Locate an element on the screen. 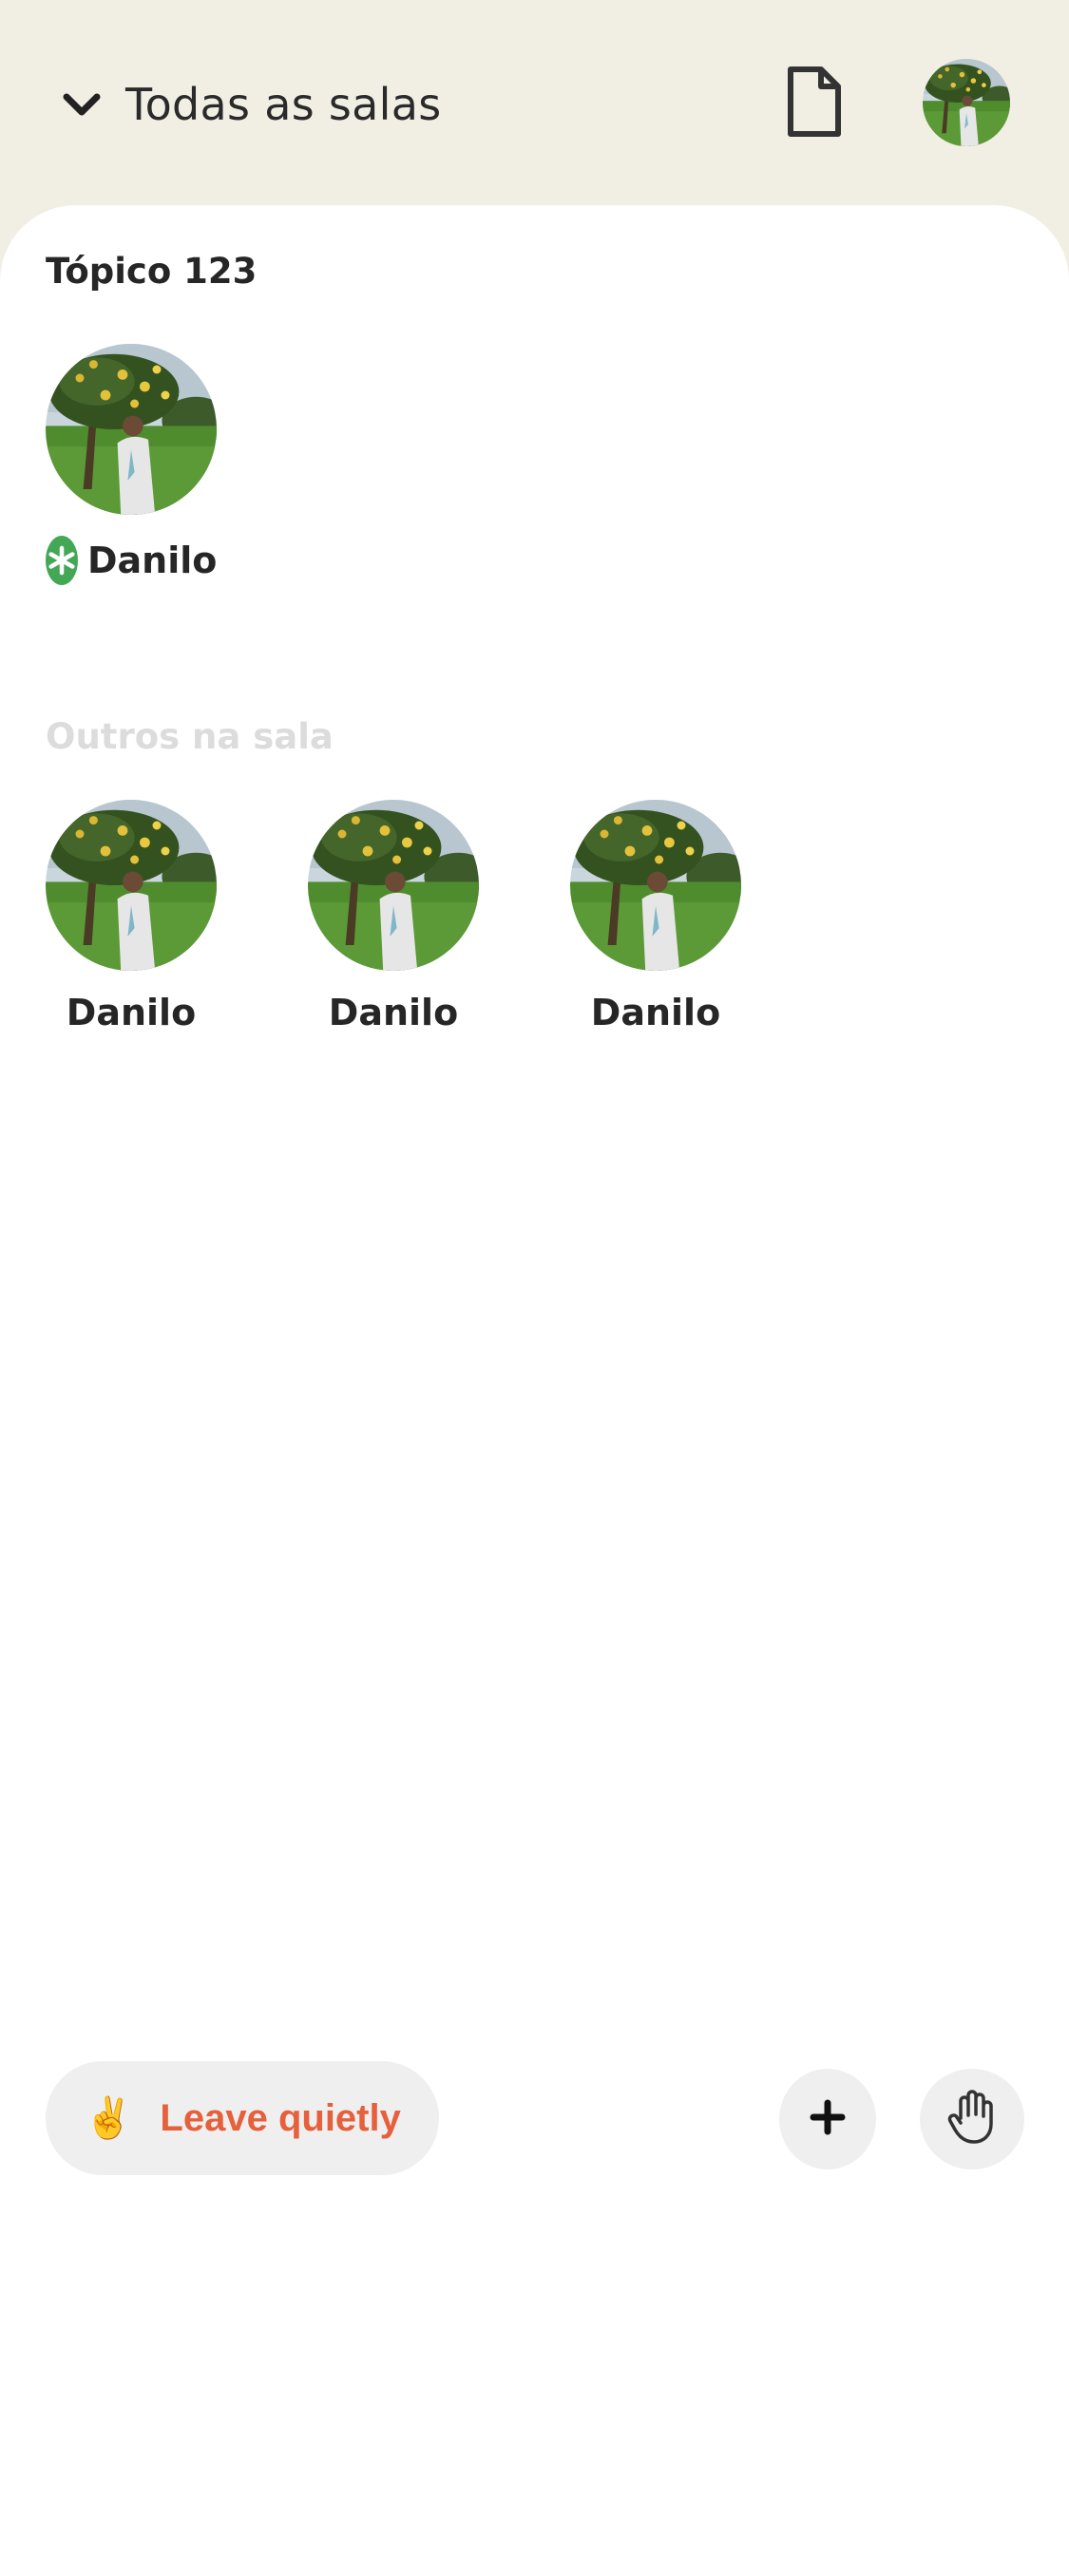 Image resolution: width=1069 pixels, height=2576 pixels. leave-quietly-button: ✌️ Leave quietly is located at coordinates (242, 2118).